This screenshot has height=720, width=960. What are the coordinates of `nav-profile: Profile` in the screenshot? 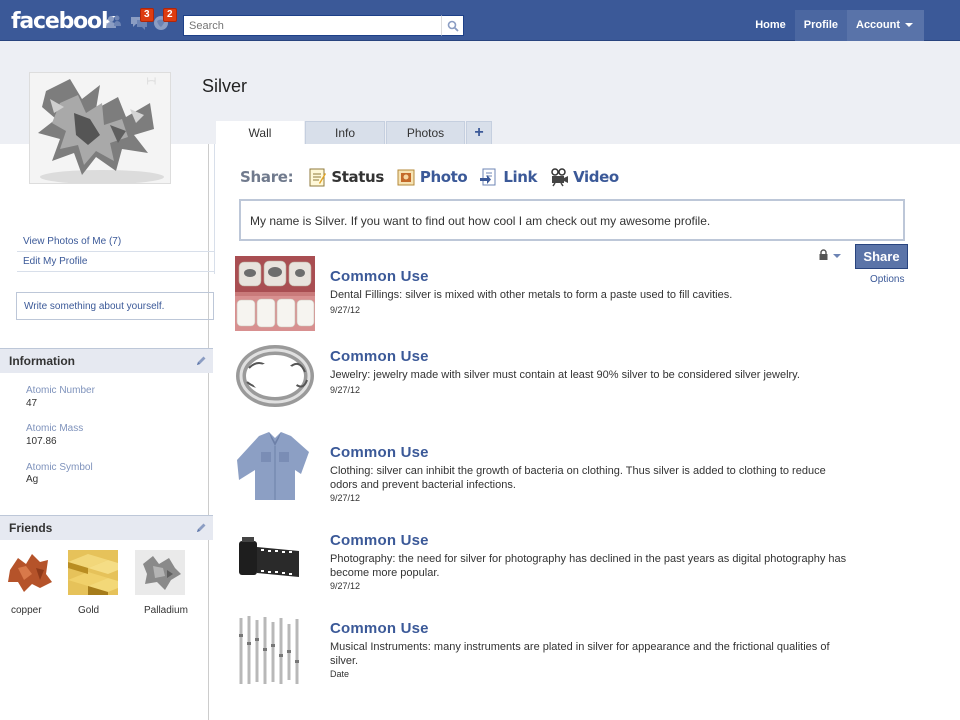 It's located at (820, 25).